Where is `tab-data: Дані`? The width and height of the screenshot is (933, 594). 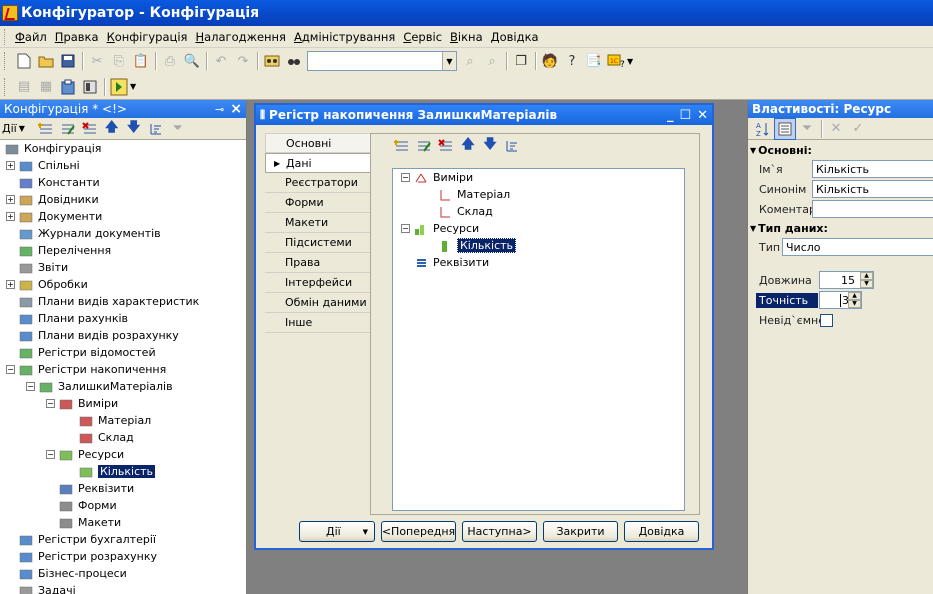 tab-data: Дані is located at coordinates (318, 163).